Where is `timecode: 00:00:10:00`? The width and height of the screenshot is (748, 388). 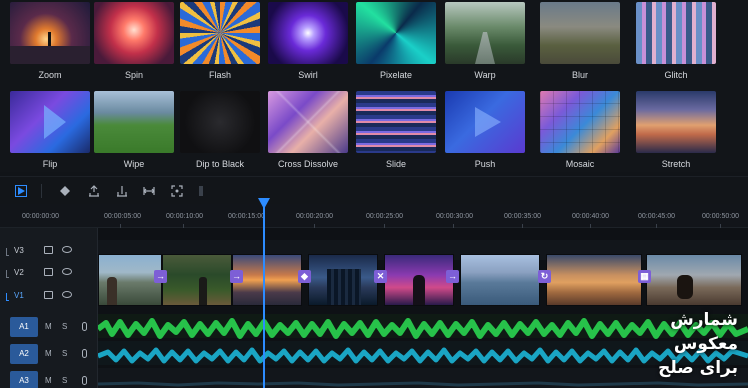
timecode: 00:00:10:00 is located at coordinates (184, 216).